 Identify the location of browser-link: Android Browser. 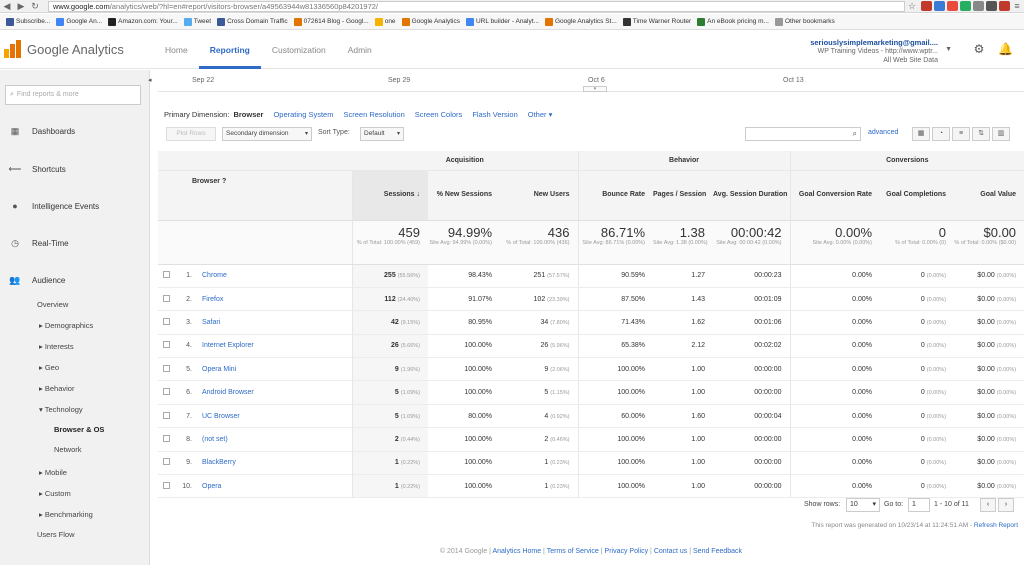
(274, 392).